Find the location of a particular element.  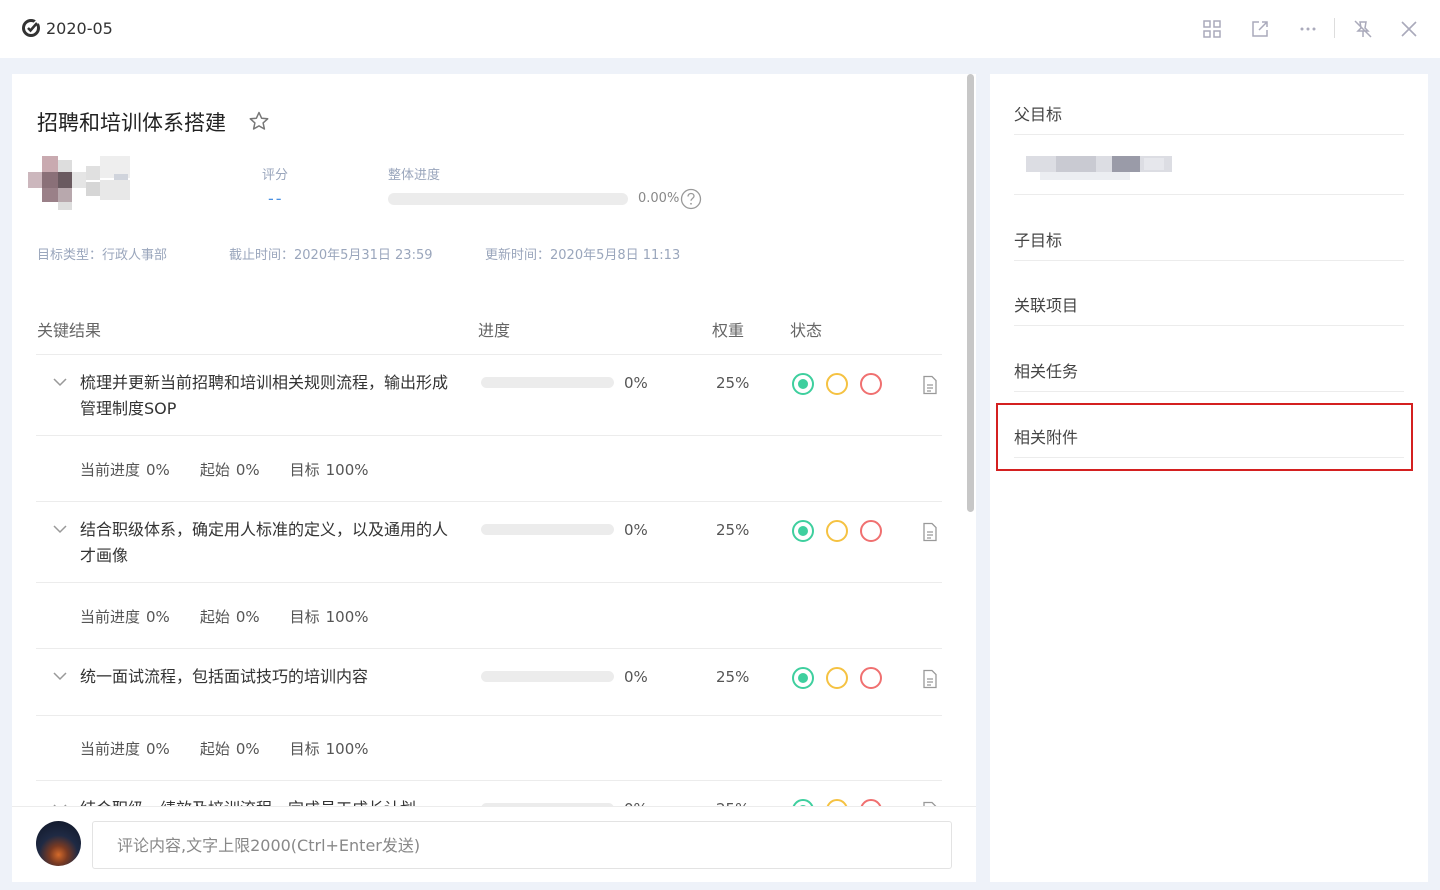

kr-header-title: 关键结果 is located at coordinates (69, 330).